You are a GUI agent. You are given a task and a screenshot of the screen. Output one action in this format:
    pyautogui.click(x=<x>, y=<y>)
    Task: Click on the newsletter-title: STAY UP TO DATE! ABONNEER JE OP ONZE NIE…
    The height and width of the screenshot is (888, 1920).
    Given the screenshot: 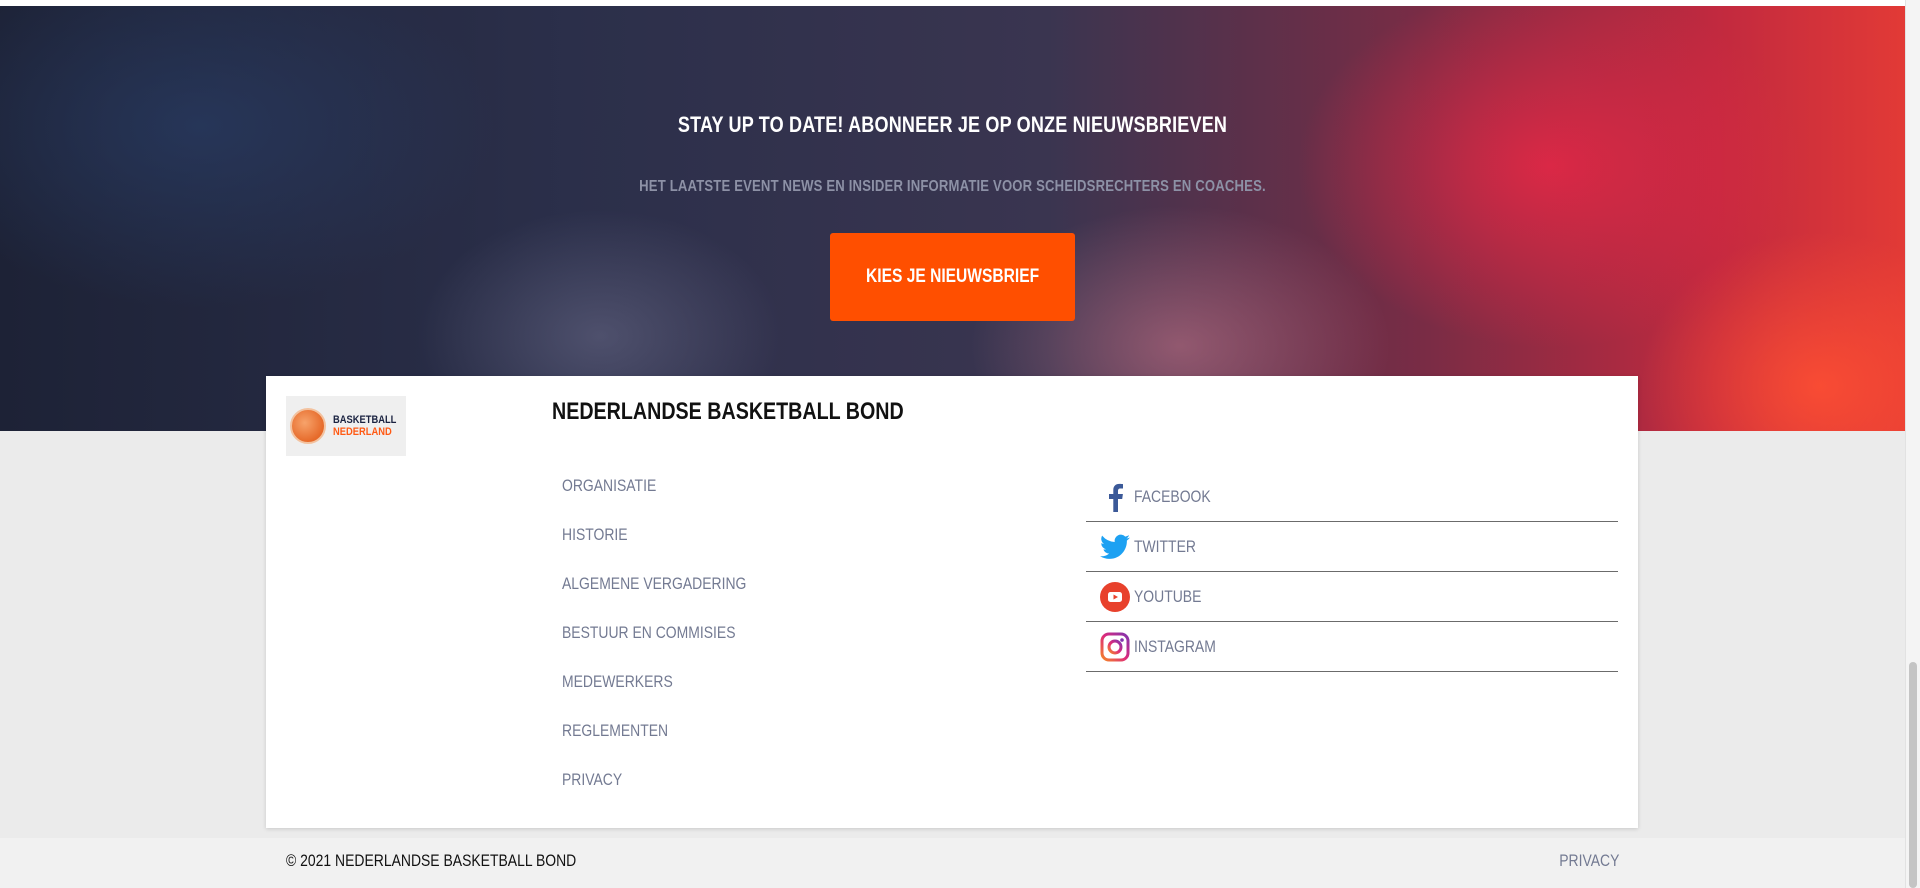 What is the action you would take?
    pyautogui.click(x=952, y=124)
    